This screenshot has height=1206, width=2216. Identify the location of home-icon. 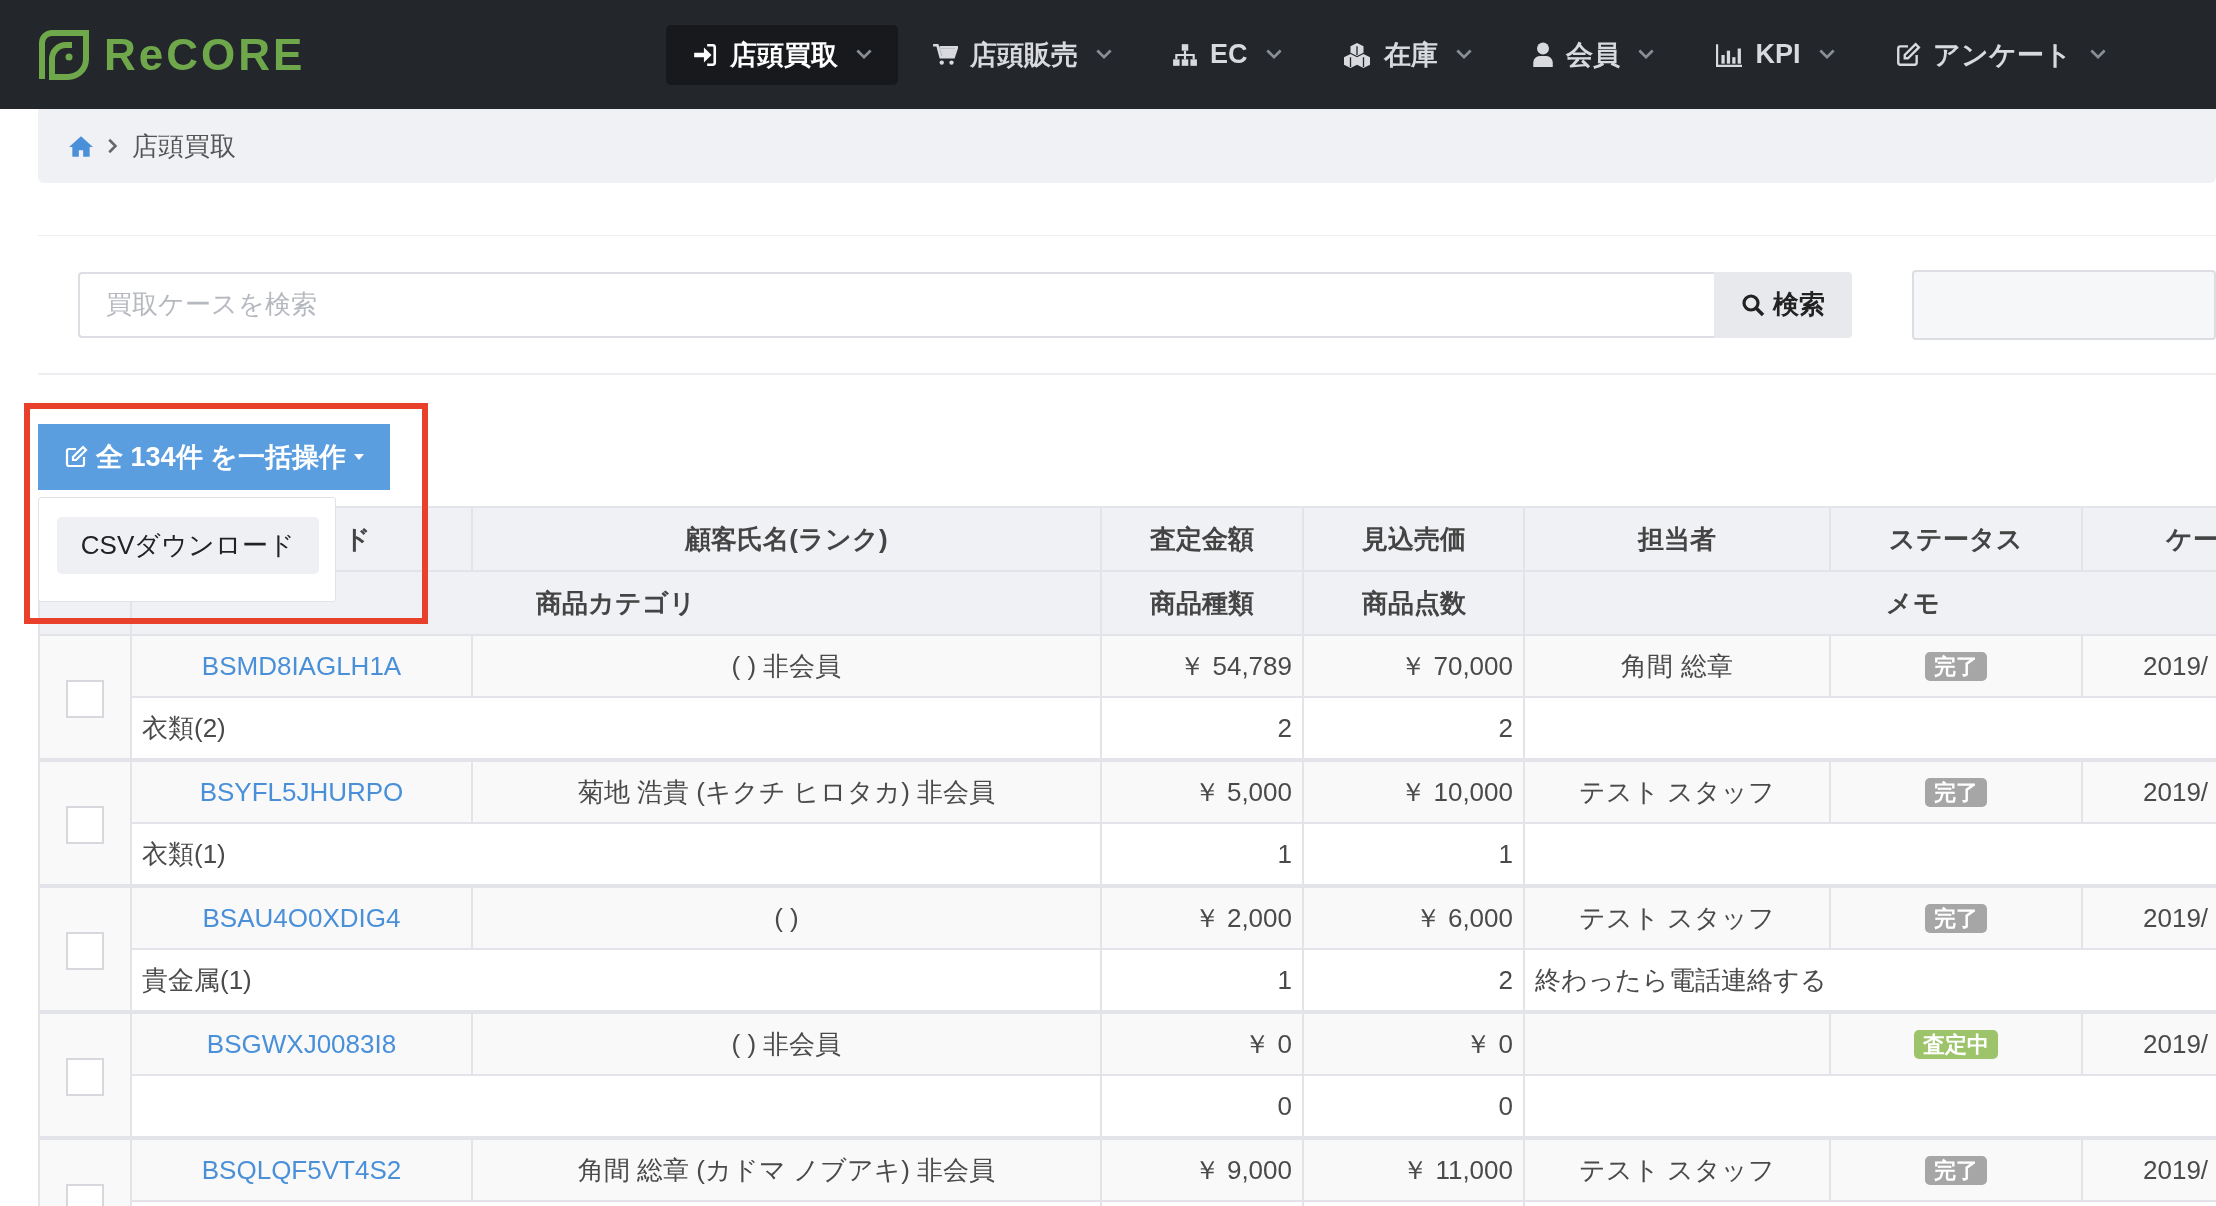
(81, 146).